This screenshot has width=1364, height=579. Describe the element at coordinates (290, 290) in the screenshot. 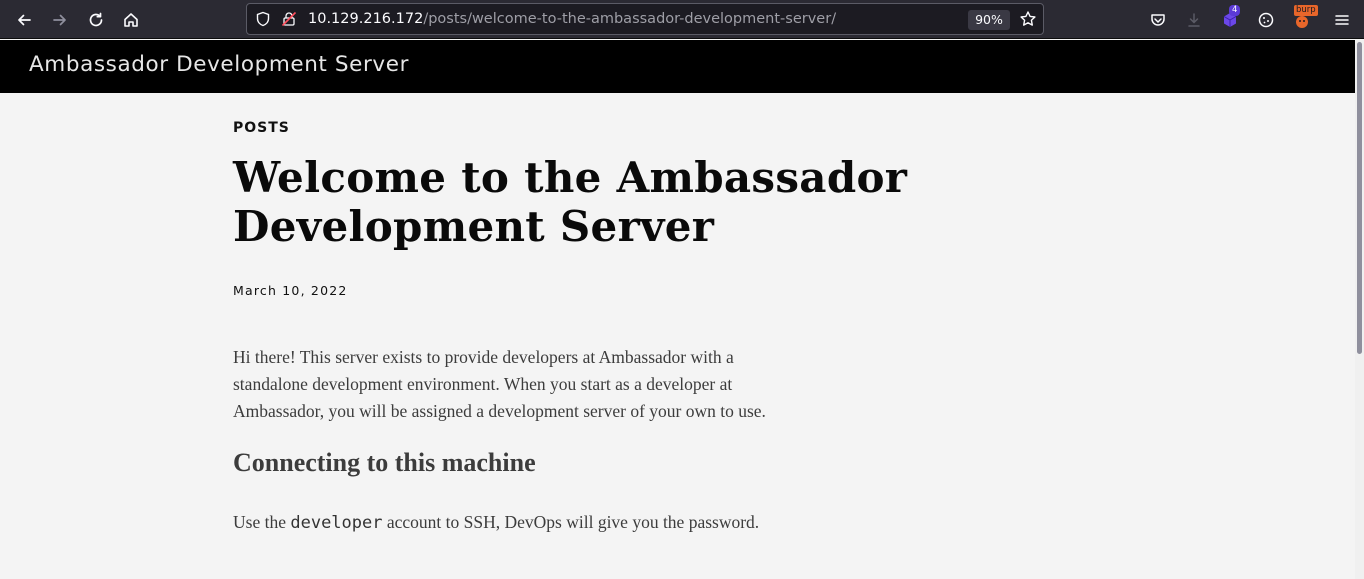

I see `post-date: March 10, 2022` at that location.